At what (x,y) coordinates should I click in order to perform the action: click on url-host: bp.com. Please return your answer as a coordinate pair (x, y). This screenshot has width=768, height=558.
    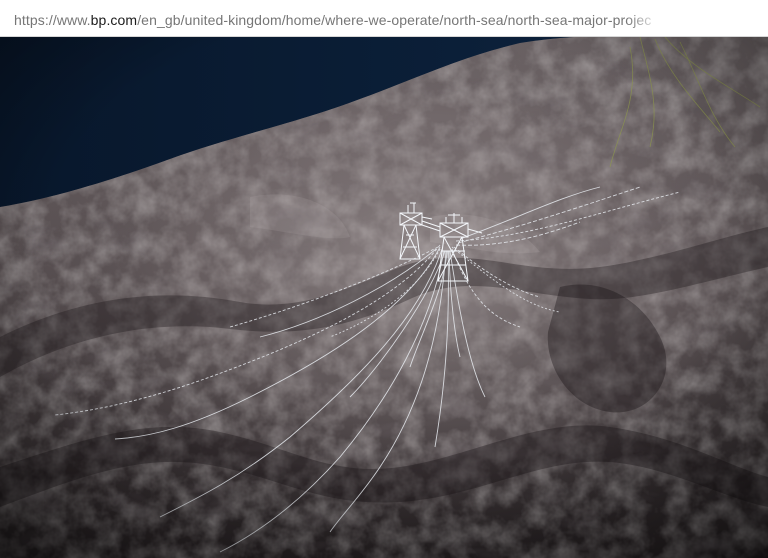
    Looking at the image, I should click on (114, 20).